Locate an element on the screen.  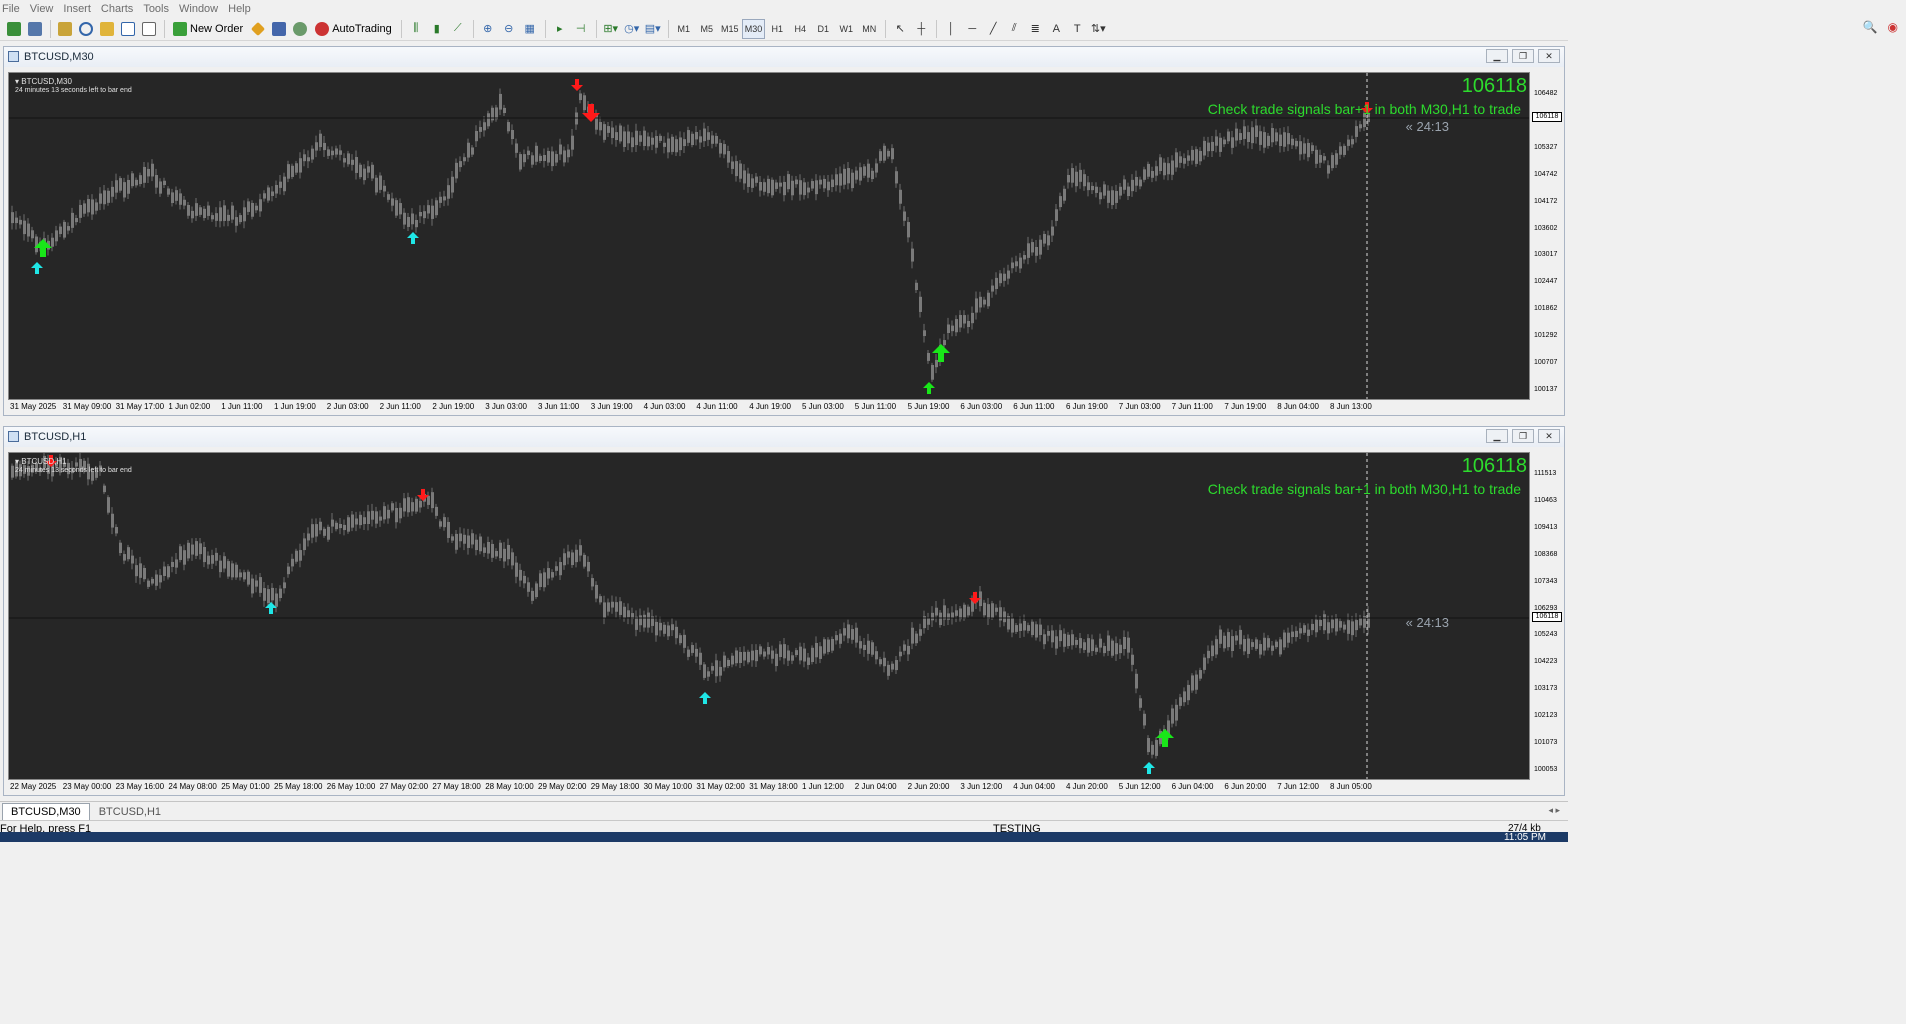
profiles-button is located at coordinates (35, 29).